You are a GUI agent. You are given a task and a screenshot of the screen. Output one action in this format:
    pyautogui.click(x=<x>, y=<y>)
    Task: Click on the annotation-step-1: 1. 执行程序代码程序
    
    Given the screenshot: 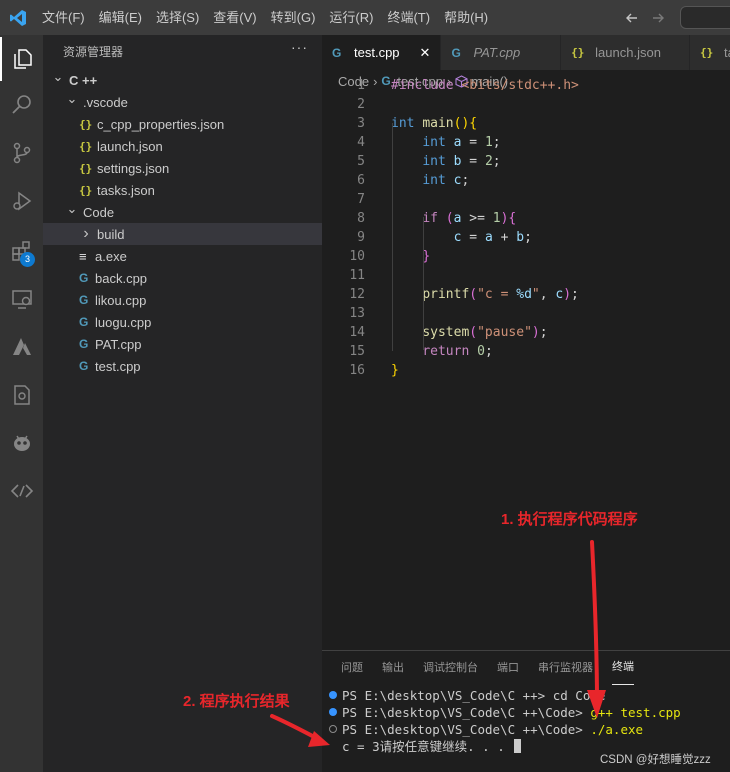 What is the action you would take?
    pyautogui.click(x=569, y=519)
    